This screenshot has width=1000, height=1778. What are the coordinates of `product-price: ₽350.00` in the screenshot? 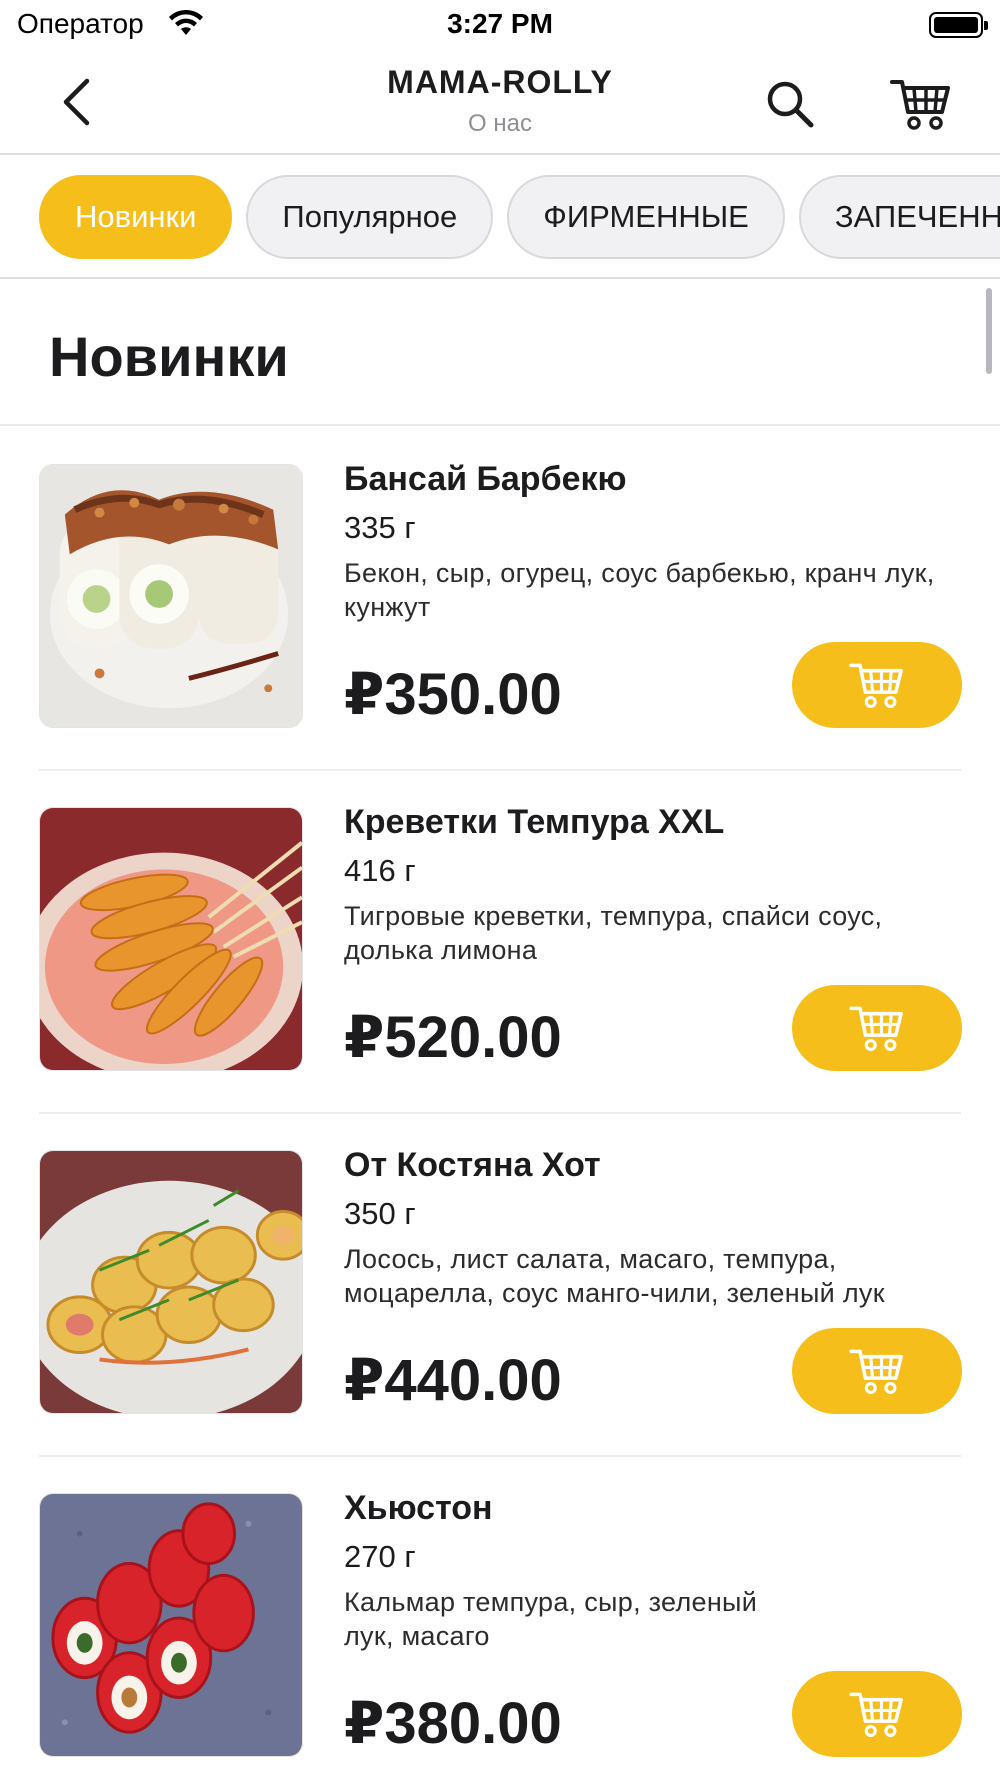 It's located at (453, 694).